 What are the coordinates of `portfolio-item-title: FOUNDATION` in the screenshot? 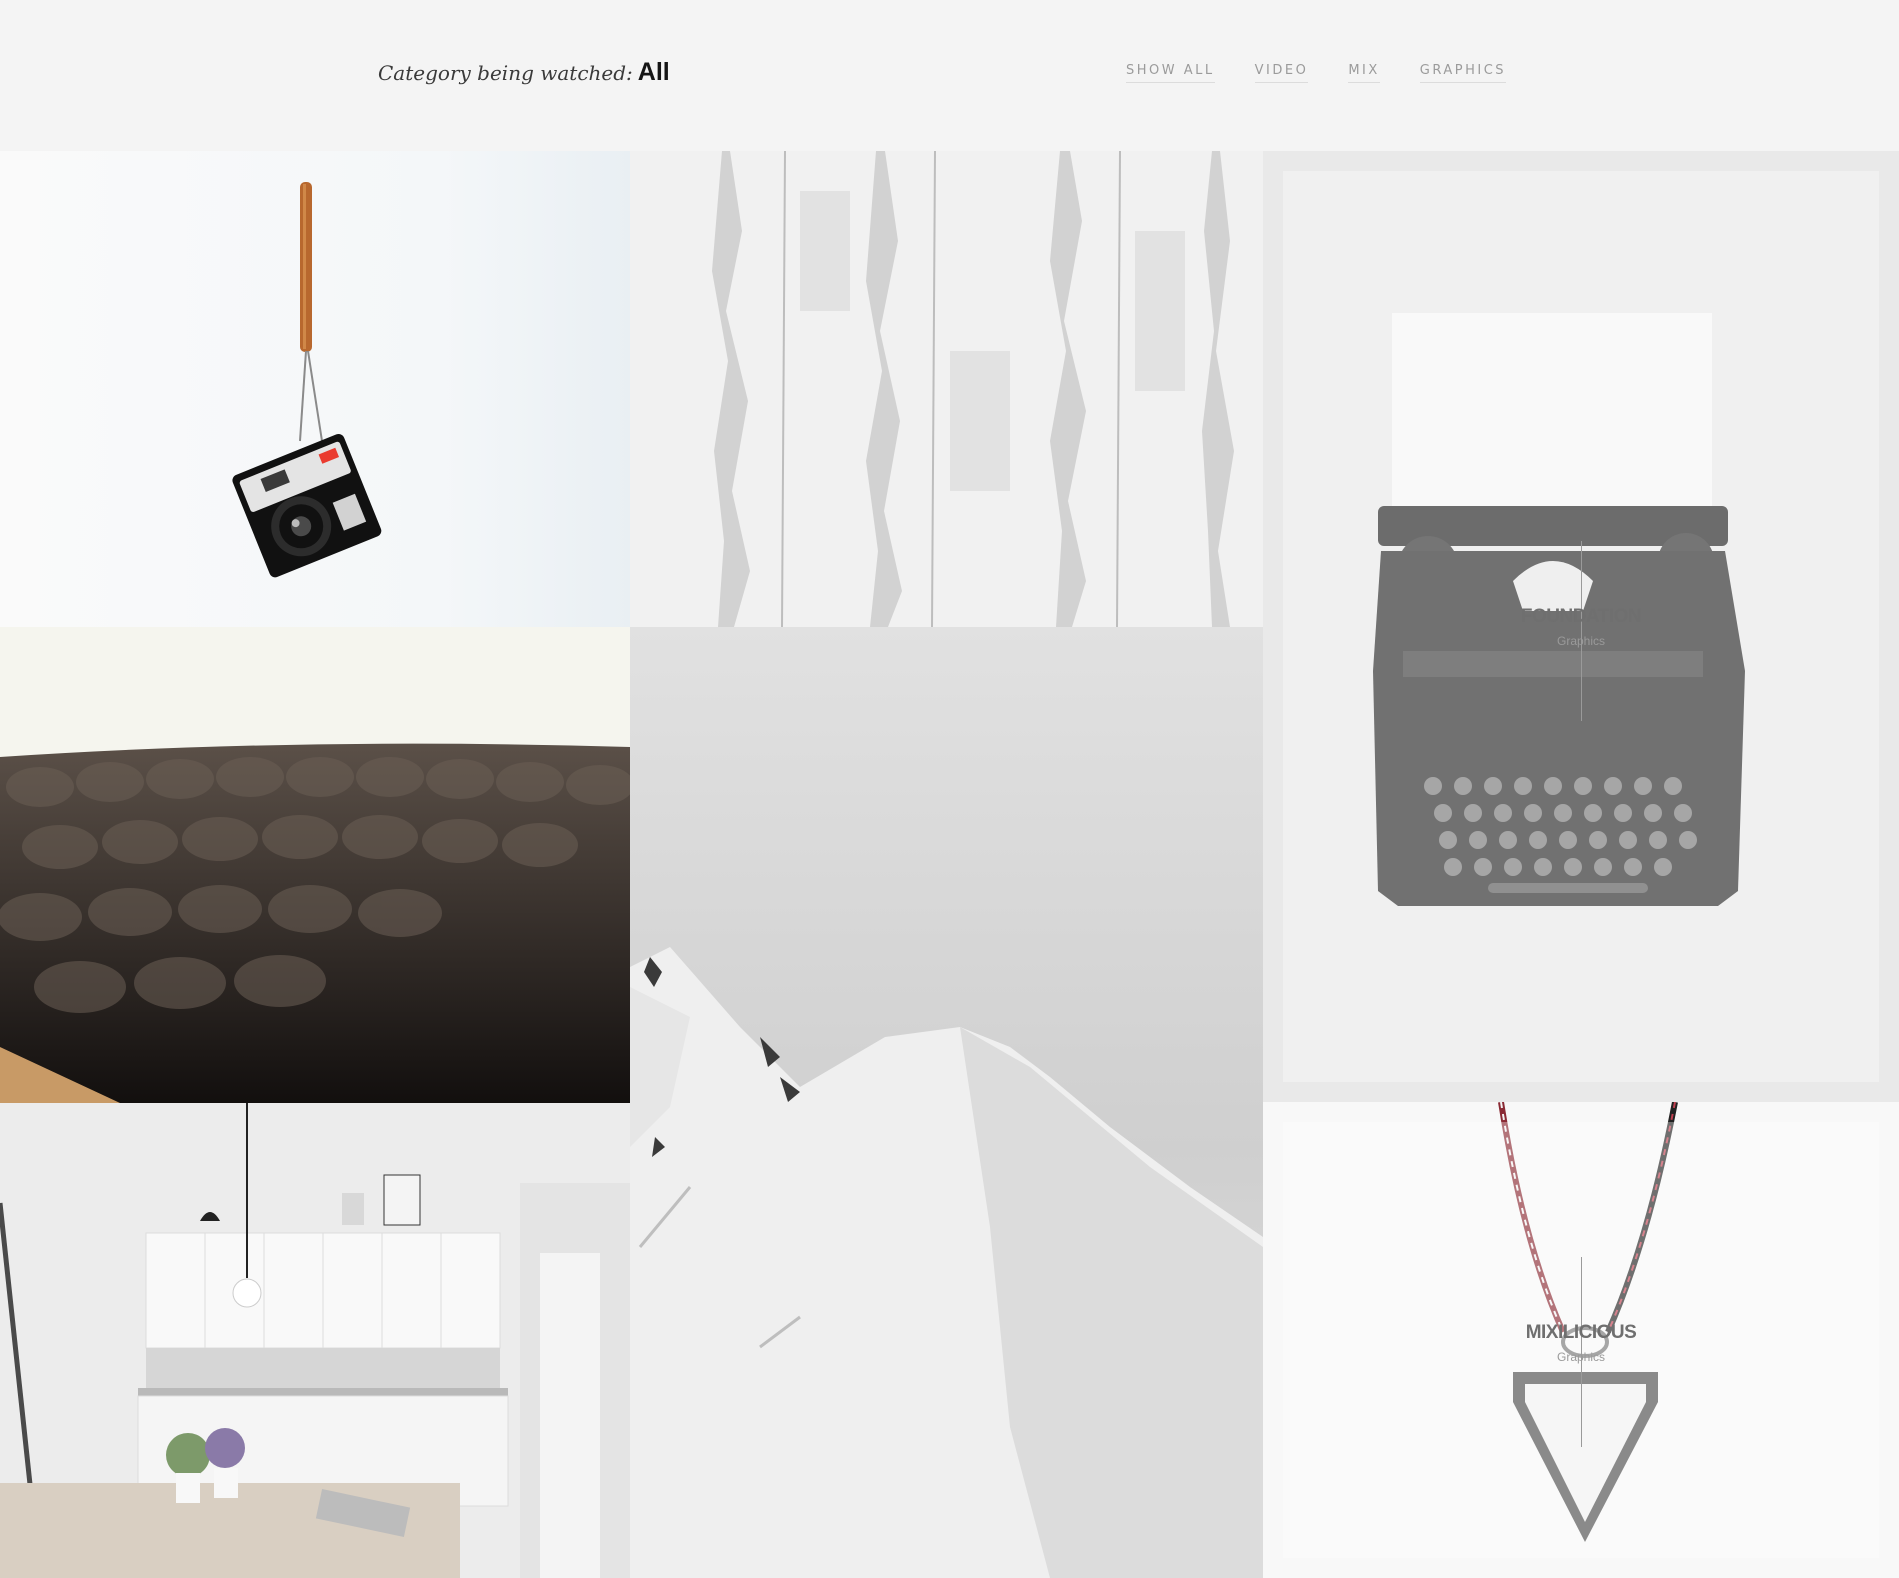 It's located at (1581, 616).